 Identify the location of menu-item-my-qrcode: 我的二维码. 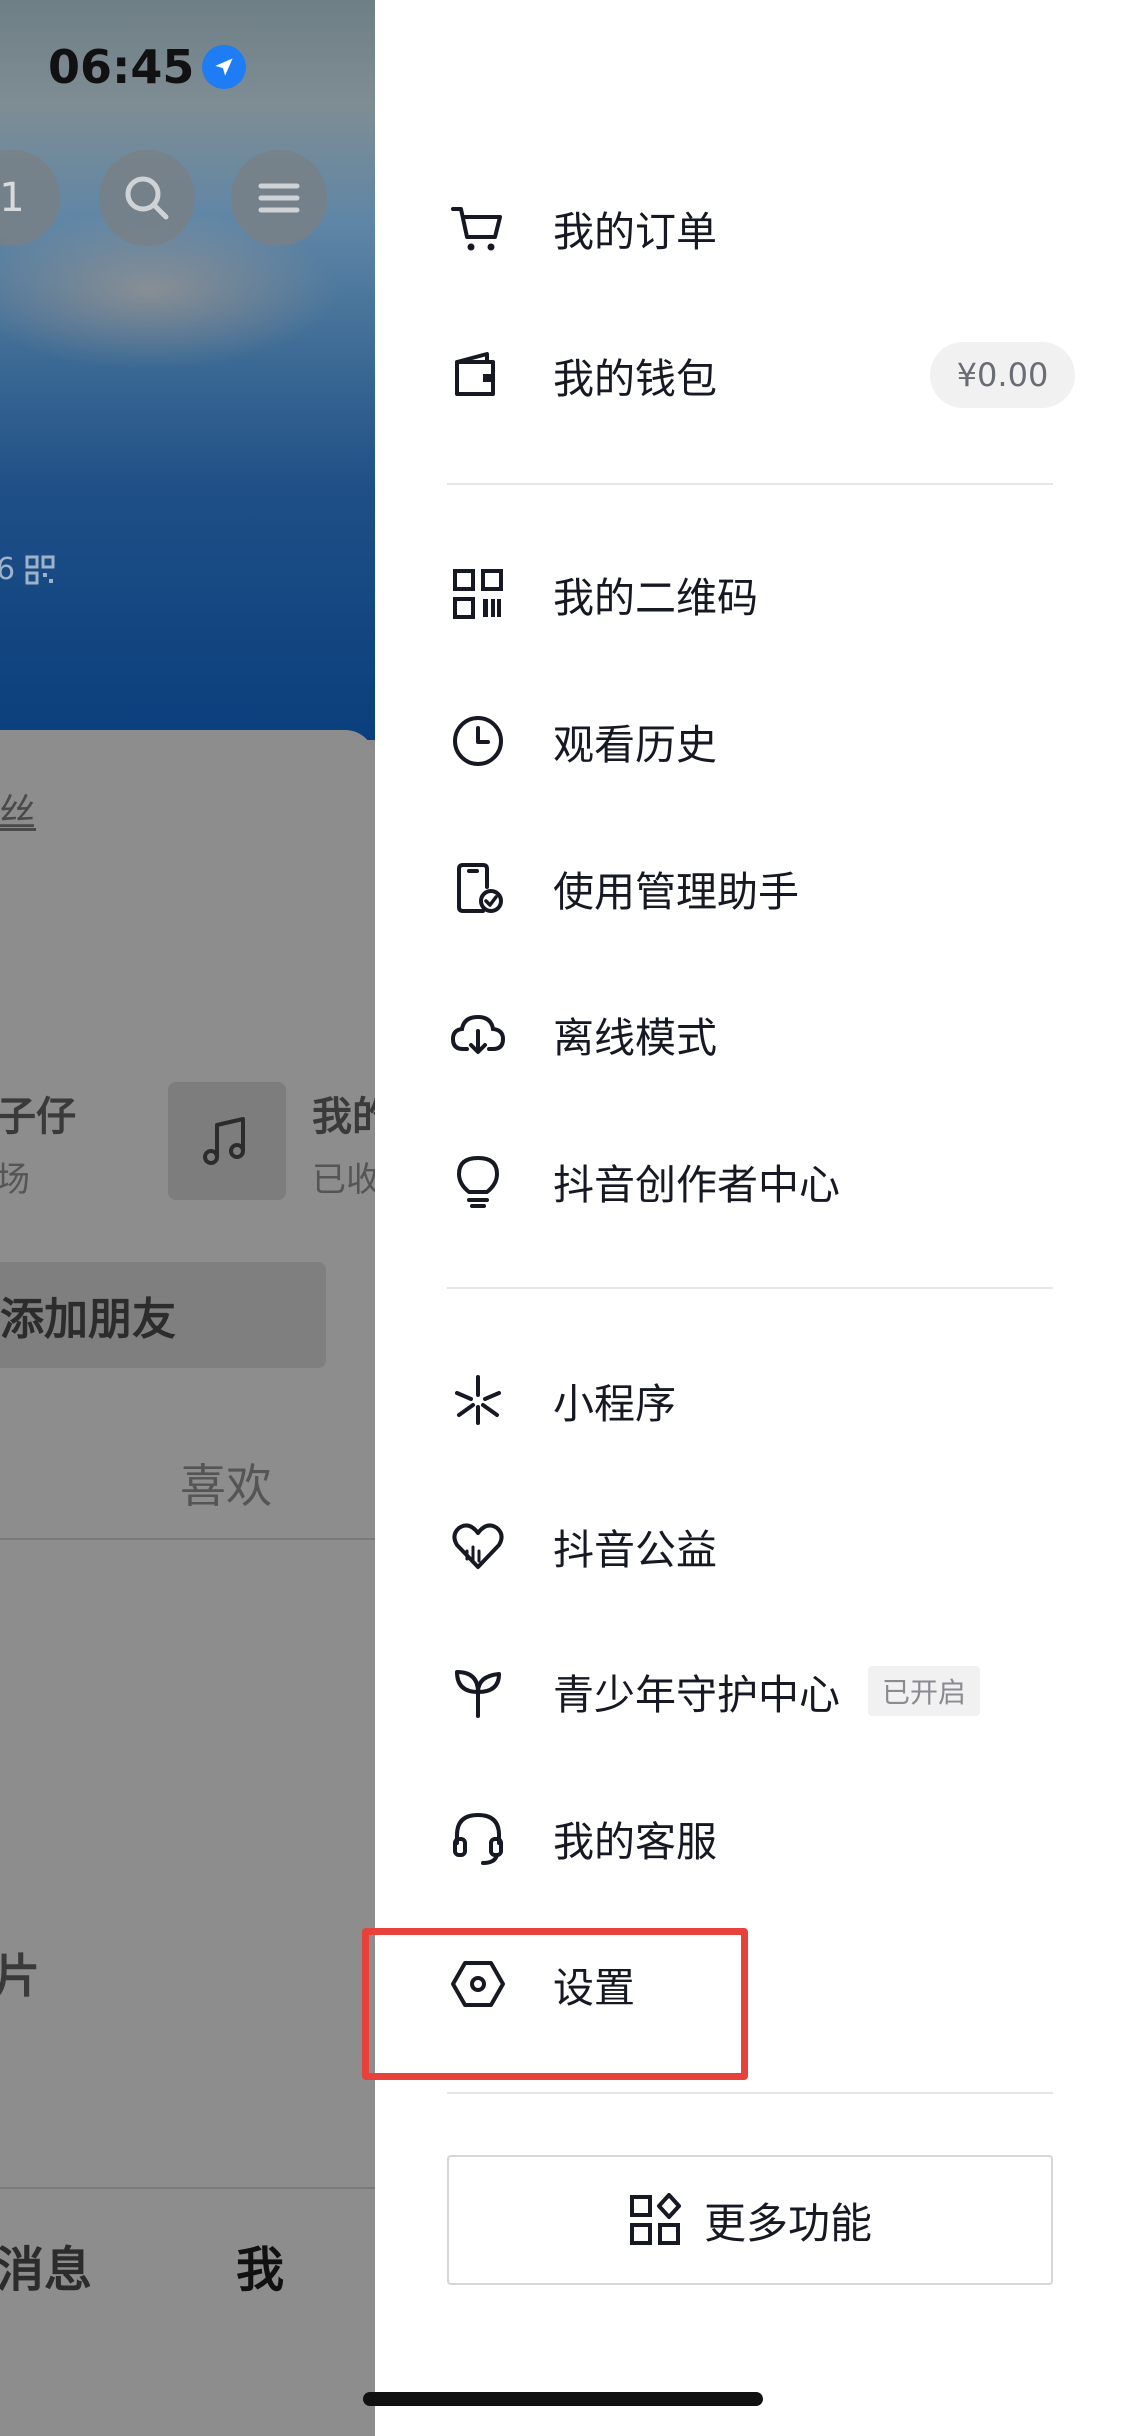
(767, 594).